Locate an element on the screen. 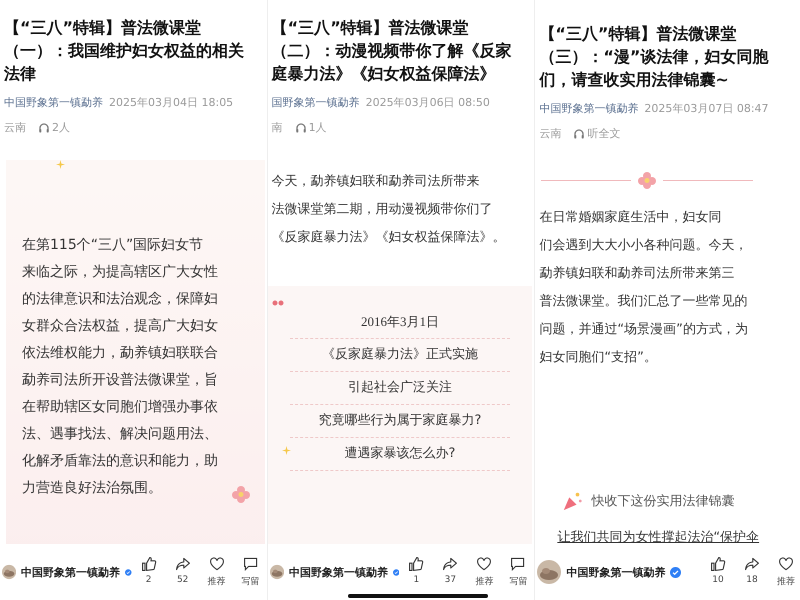  share-count: 37 is located at coordinates (450, 580).